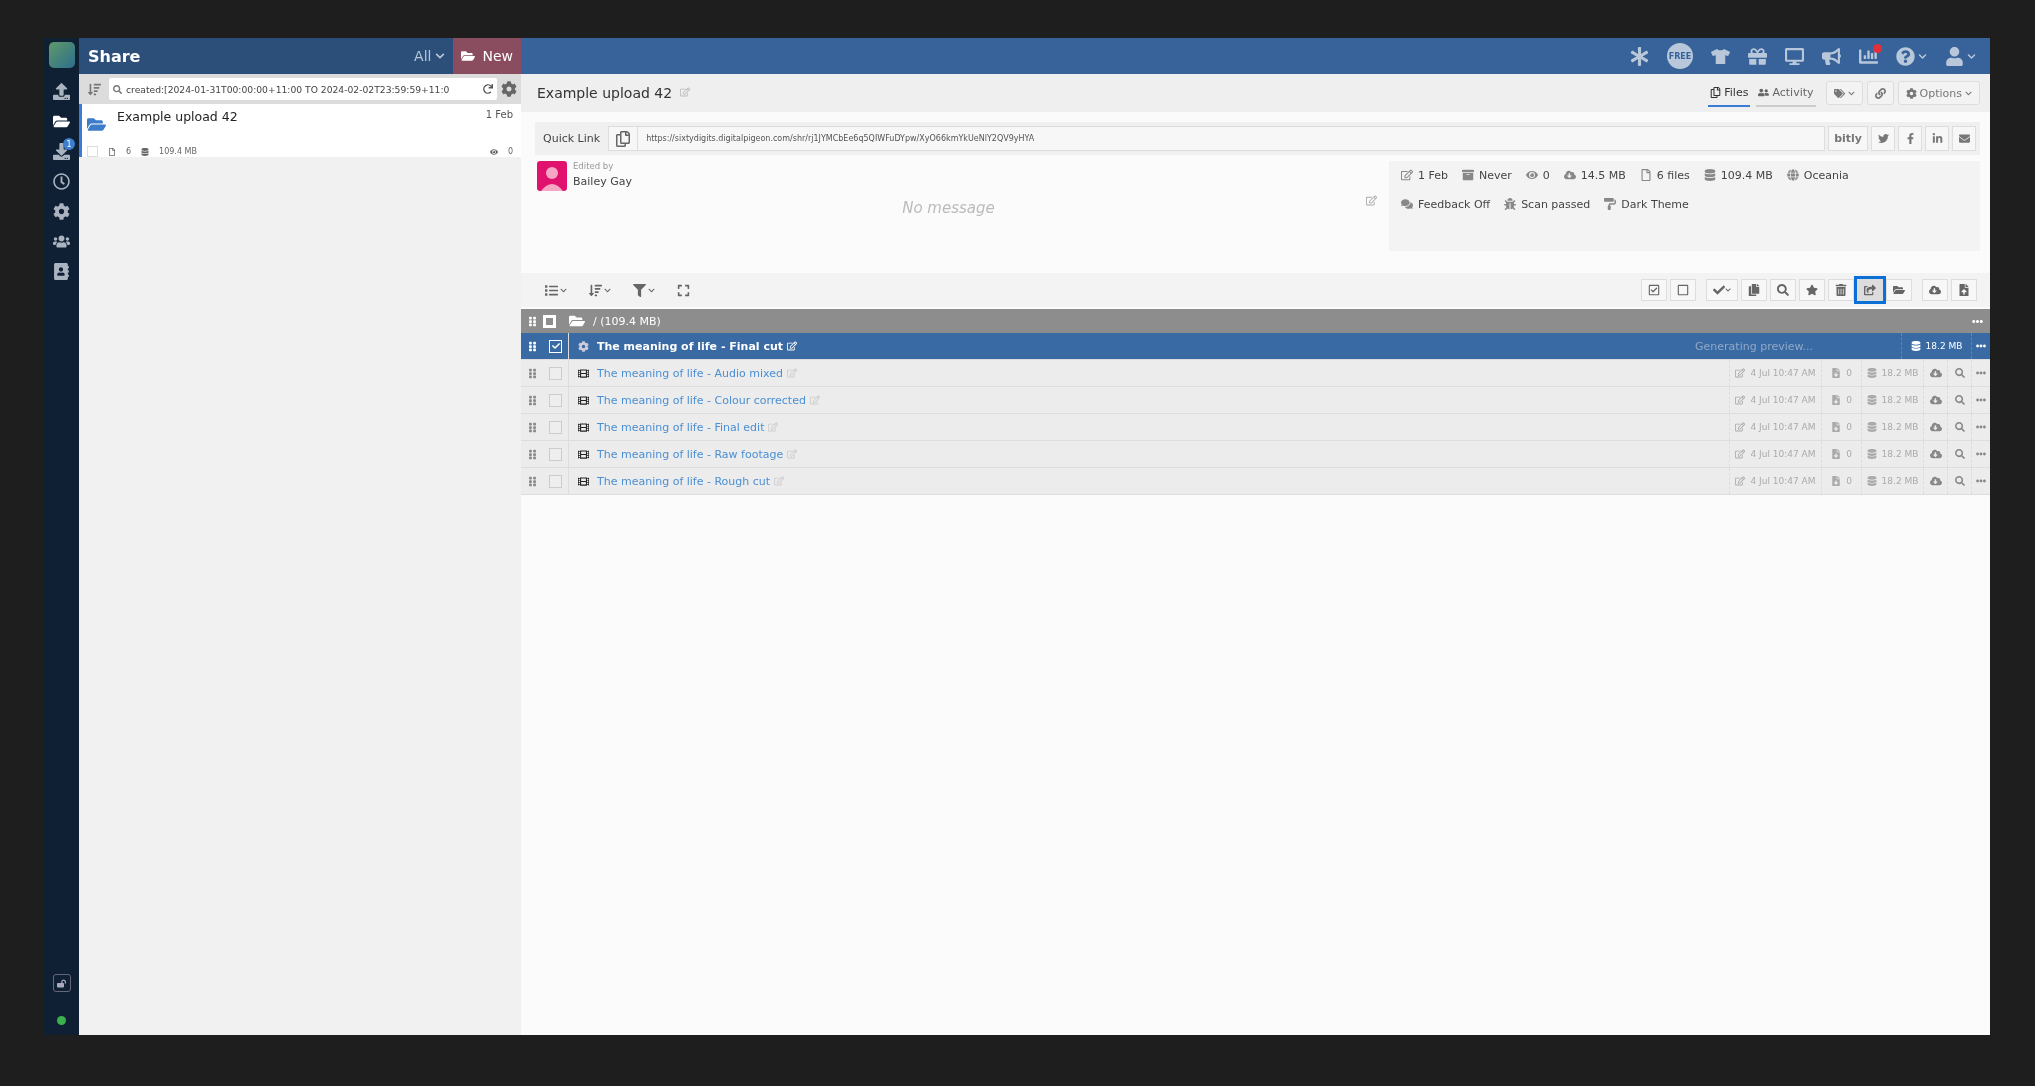 The height and width of the screenshot is (1086, 2035). What do you see at coordinates (1964, 138) in the screenshot?
I see `email-button` at bounding box center [1964, 138].